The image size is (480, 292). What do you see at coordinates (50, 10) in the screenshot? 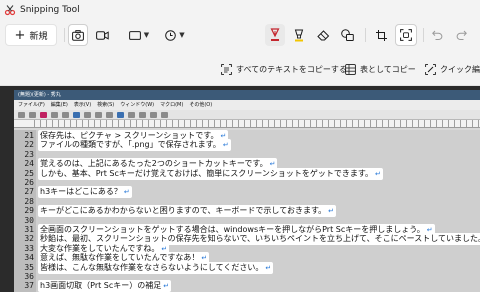
I see `window-title: Snipping Tool` at bounding box center [50, 10].